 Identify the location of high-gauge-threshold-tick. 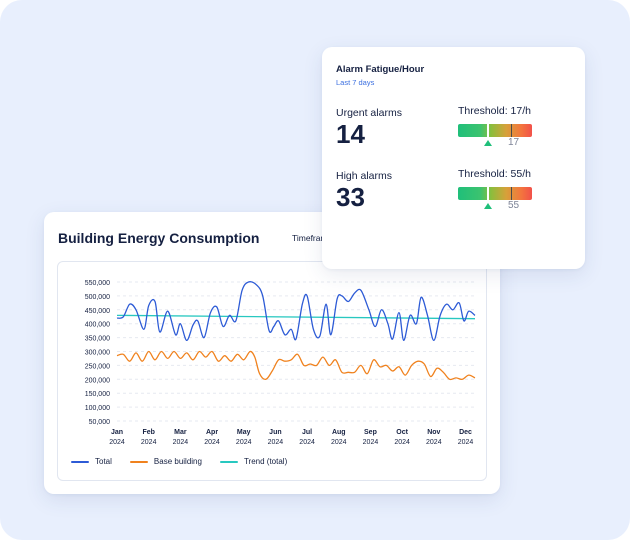
(511, 193).